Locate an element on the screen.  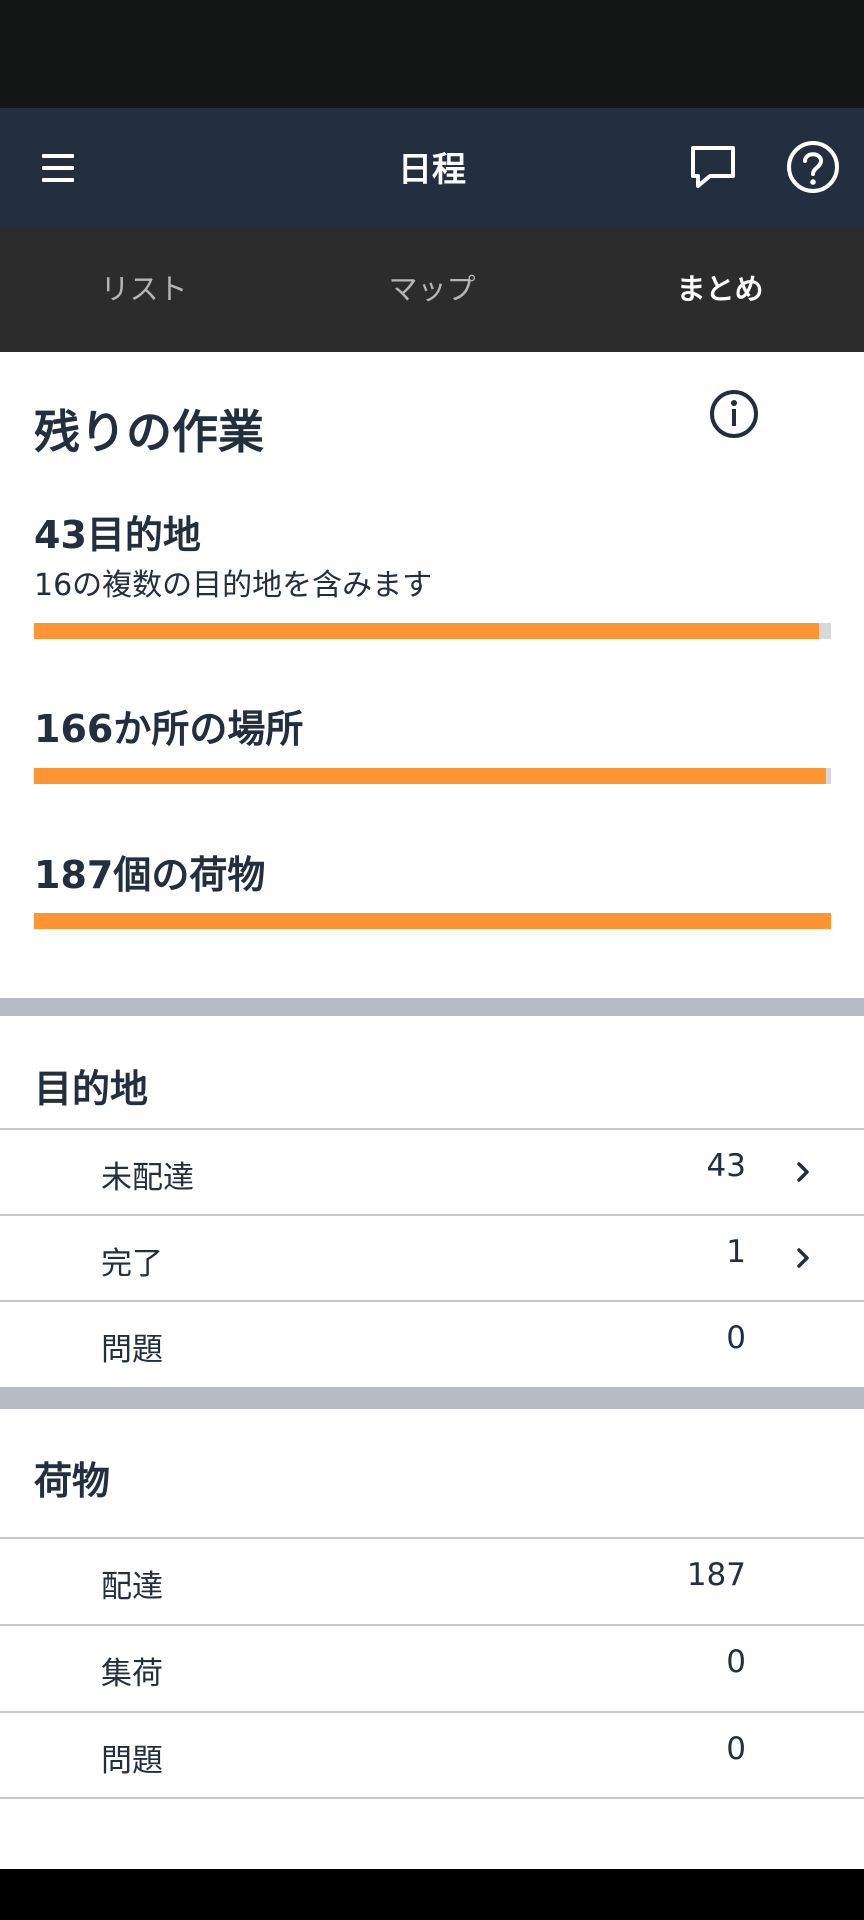
locations-progress-fill is located at coordinates (430, 776).